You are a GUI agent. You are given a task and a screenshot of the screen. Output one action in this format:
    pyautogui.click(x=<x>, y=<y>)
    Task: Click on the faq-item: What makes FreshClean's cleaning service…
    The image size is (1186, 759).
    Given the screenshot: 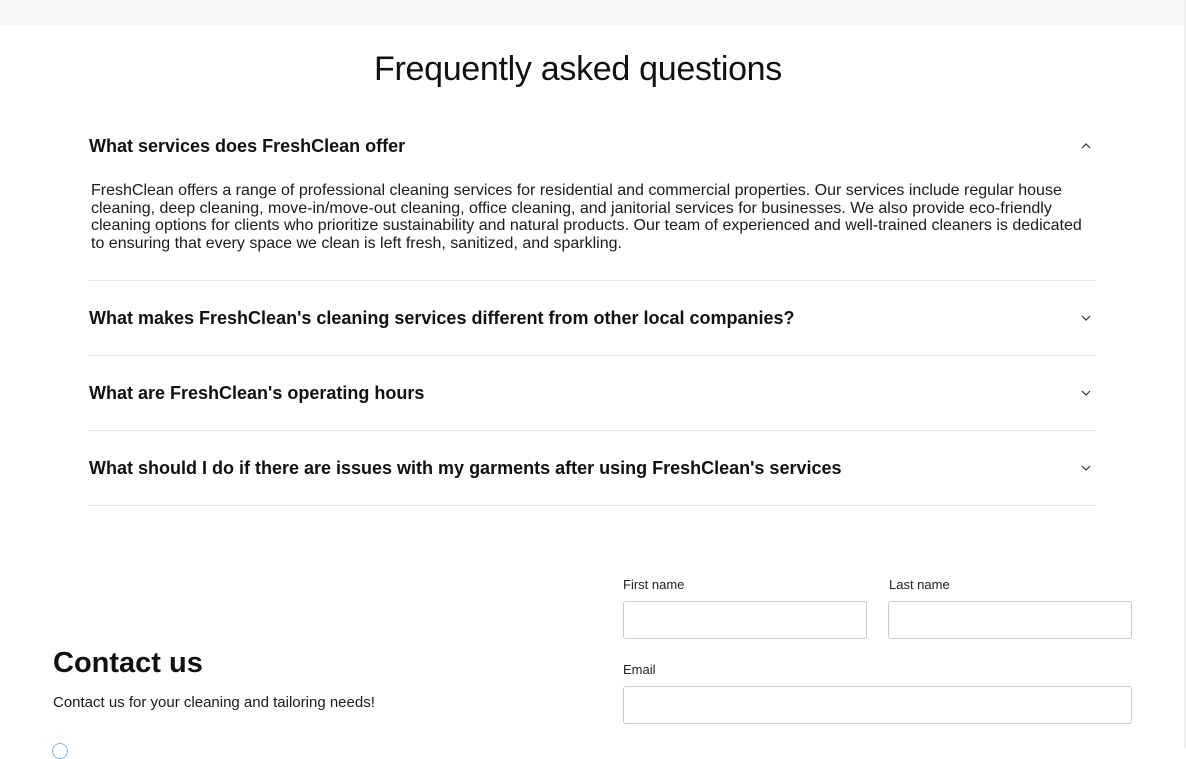 What is the action you would take?
    pyautogui.click(x=592, y=318)
    